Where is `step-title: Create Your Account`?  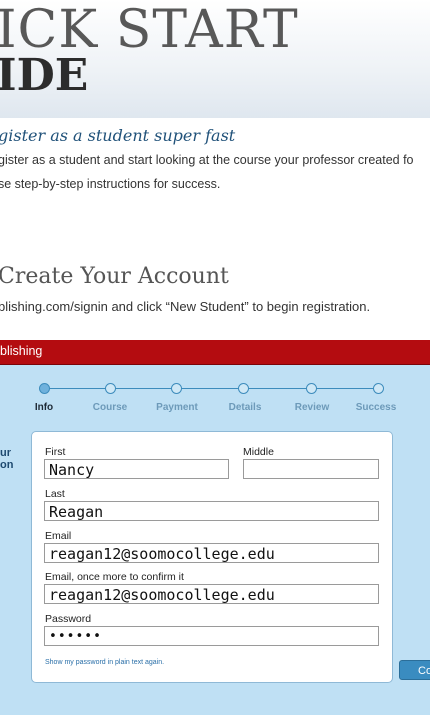
step-title: Create Your Account is located at coordinates (114, 276).